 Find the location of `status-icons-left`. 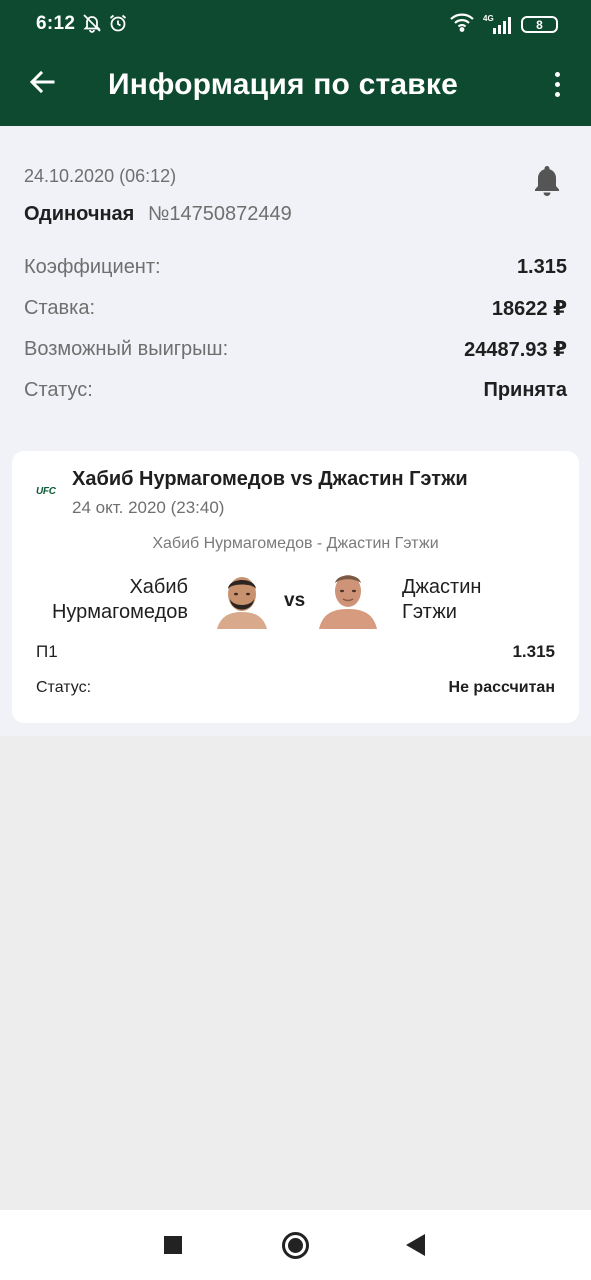

status-icons-left is located at coordinates (105, 25).